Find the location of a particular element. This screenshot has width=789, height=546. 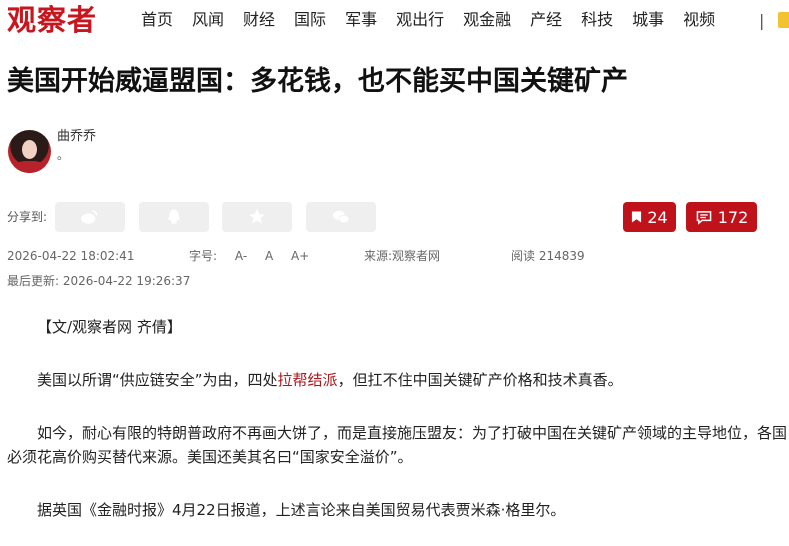

top-navigation-bar: 观察者 首页 风闻 财经 国际 军事 观出行 观金融 产经 科技 城事 视频 | is located at coordinates (394, 21).